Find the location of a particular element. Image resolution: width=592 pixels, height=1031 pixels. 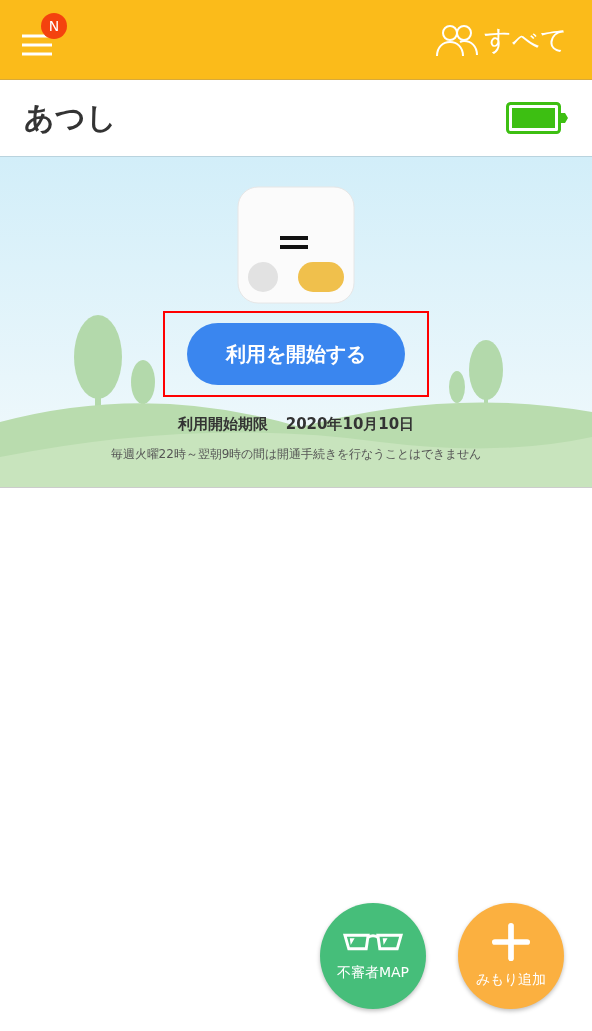

deadline-date: 2020年10月10日 is located at coordinates (350, 424).